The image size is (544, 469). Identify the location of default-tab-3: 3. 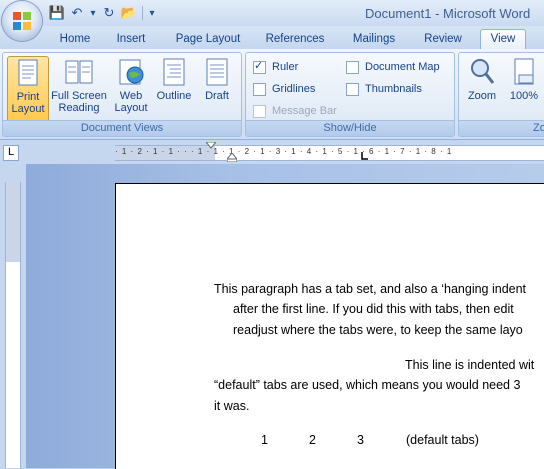
(360, 440).